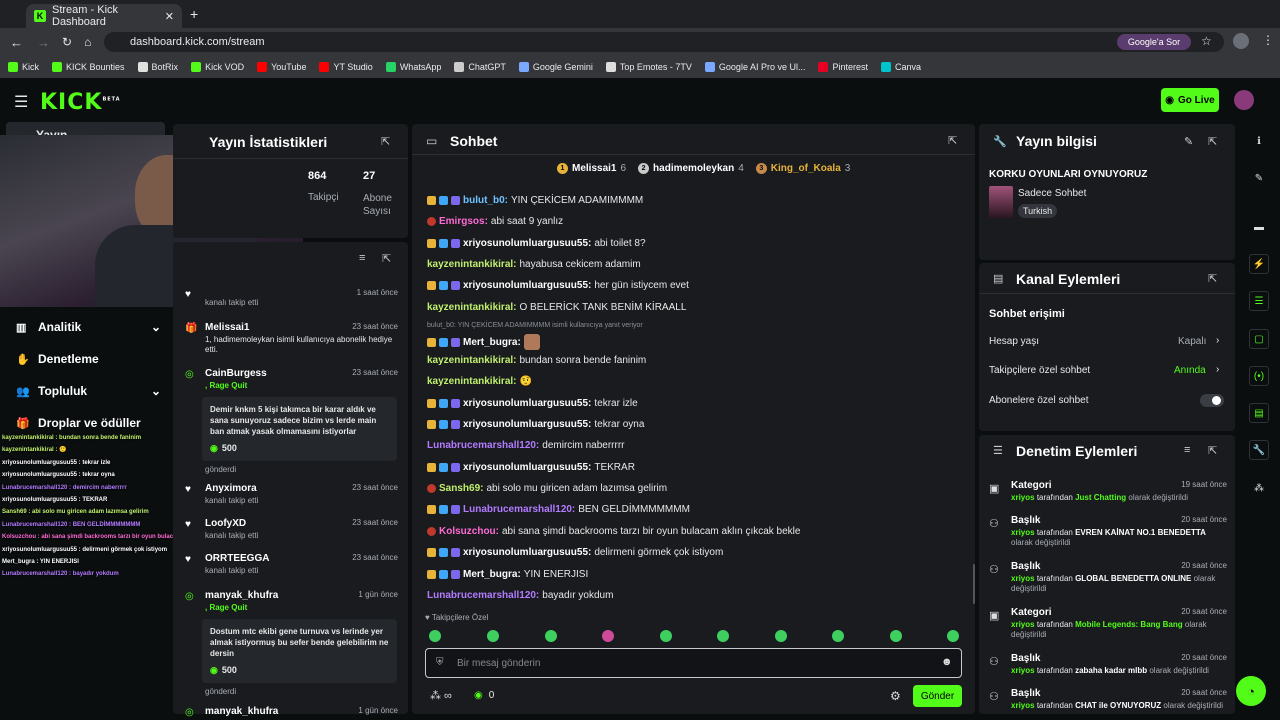 This screenshot has width=1280, height=720. Describe the element at coordinates (555, 67) in the screenshot. I see `bookmark-item: Google Gemini` at that location.